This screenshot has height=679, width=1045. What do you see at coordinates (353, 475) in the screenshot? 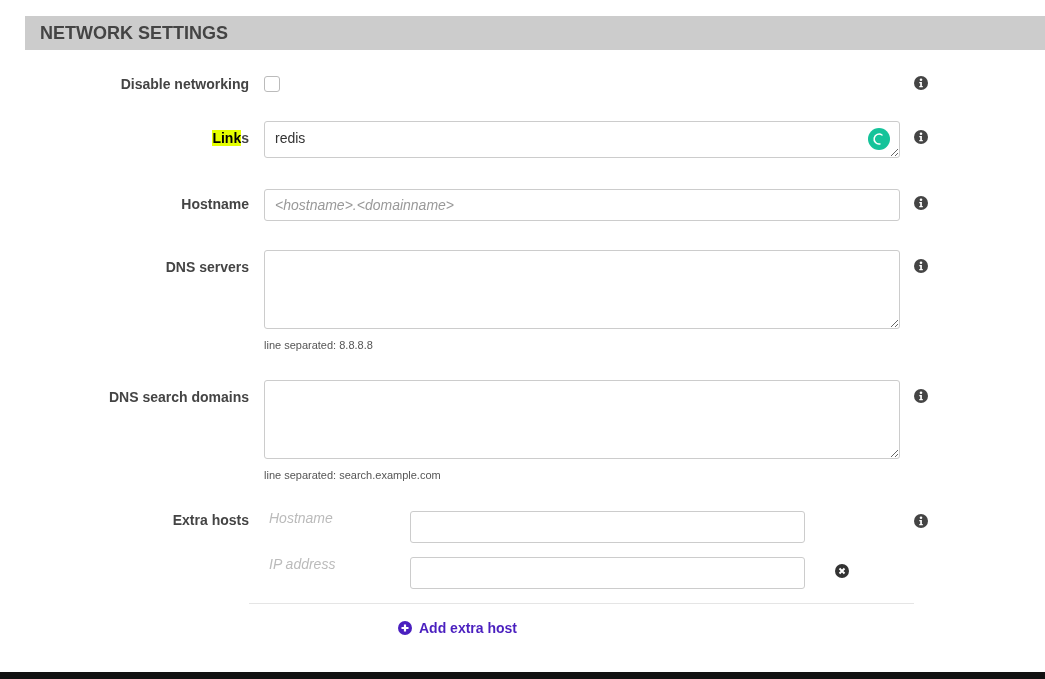
I see `hint-text: line separated: search.example.com` at bounding box center [353, 475].